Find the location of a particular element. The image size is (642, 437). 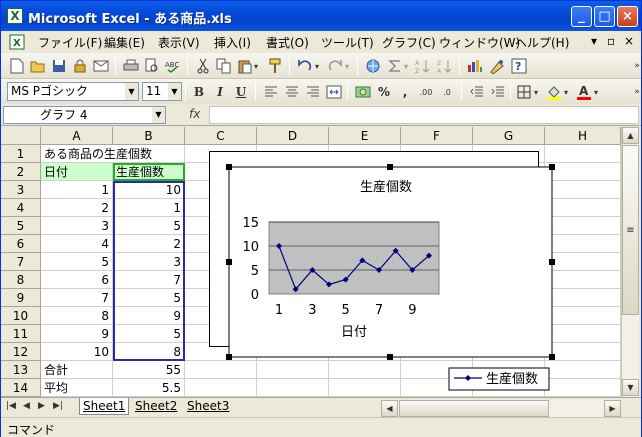

menu-help: ヘルプ(H) is located at coordinates (542, 42).